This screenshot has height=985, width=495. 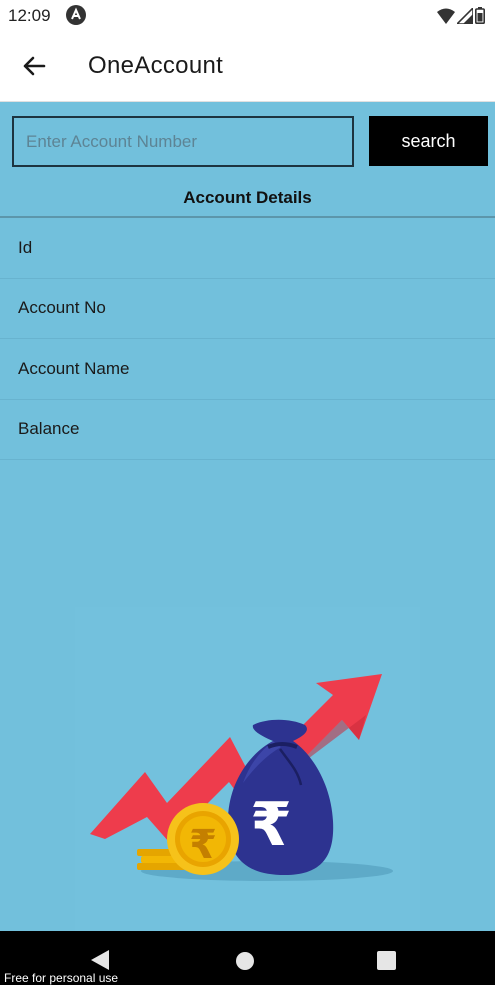 I want to click on status-time: 12:09, so click(x=29, y=15).